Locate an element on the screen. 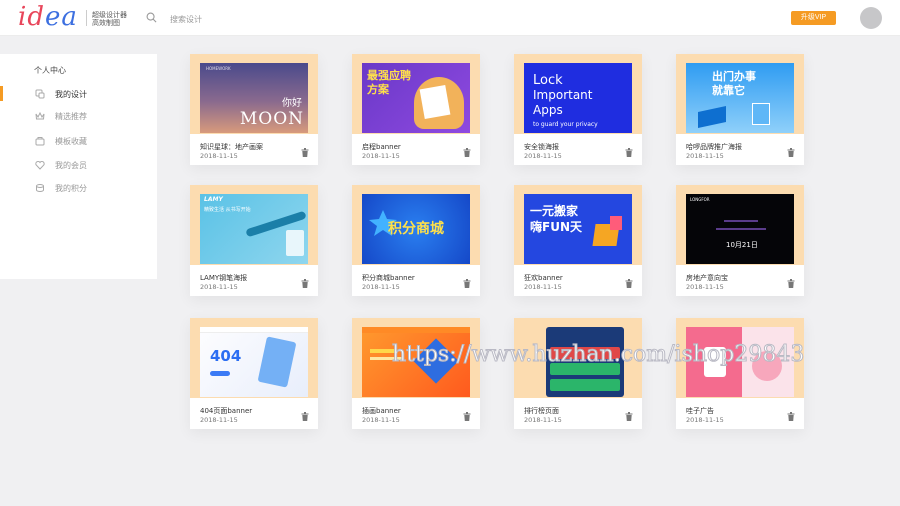 This screenshot has height=506, width=900. design-card: 积分商城 积分商城banner 2018-11-15 is located at coordinates (416, 240).